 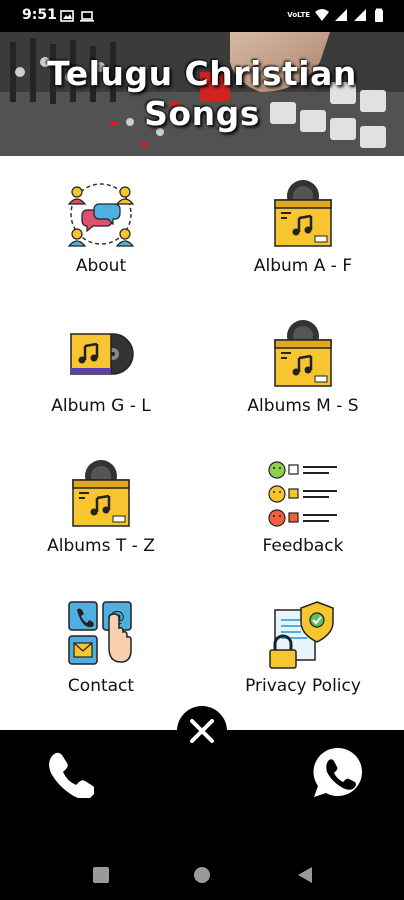 What do you see at coordinates (69, 773) in the screenshot?
I see `phone-icon` at bounding box center [69, 773].